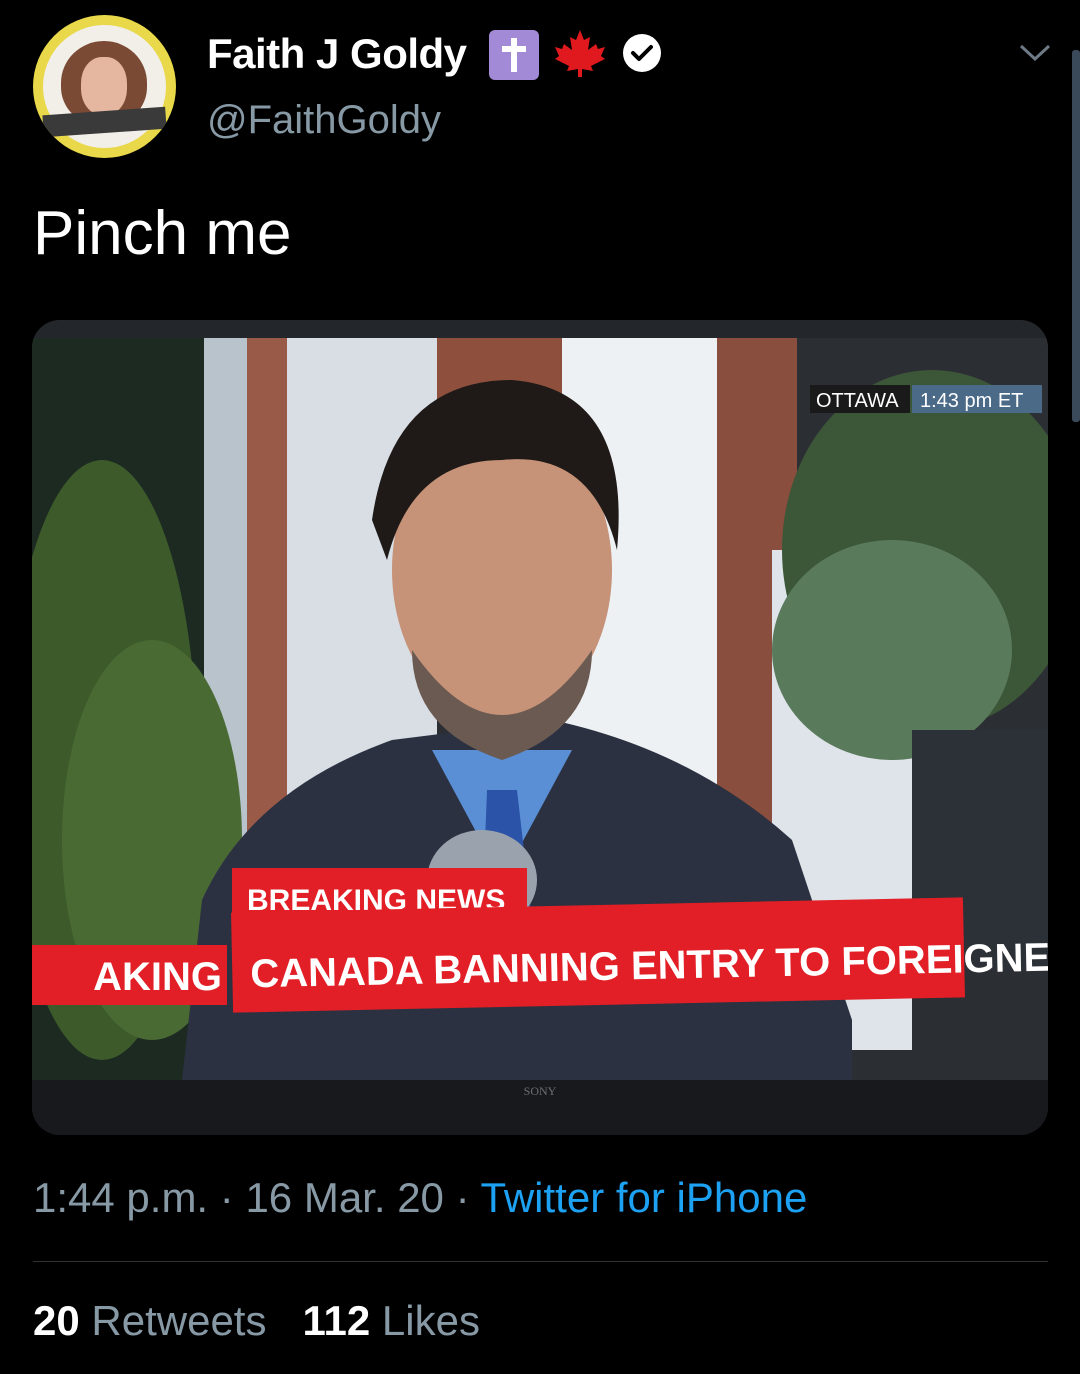 The height and width of the screenshot is (1374, 1080). Describe the element at coordinates (179, 1320) in the screenshot. I see `retweets-label: Retweets` at that location.